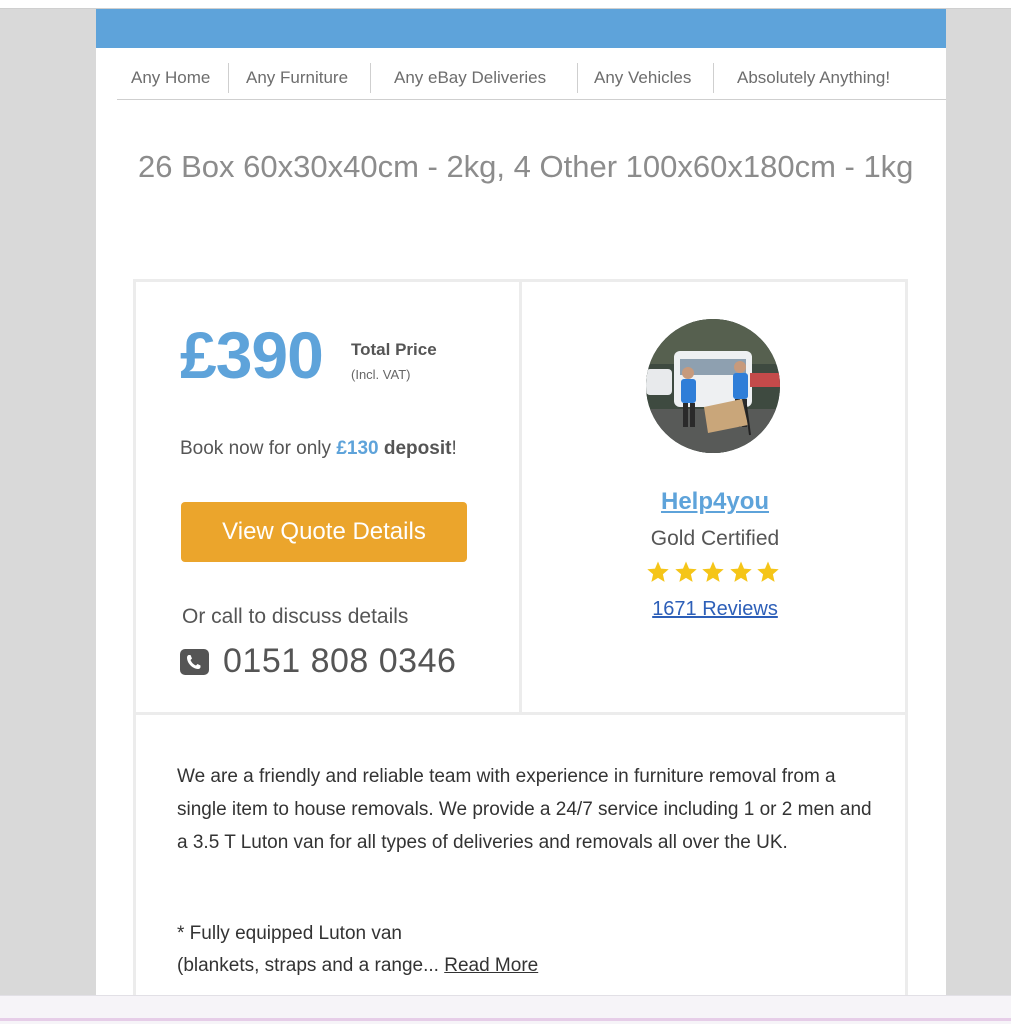 This screenshot has width=1011, height=1024. What do you see at coordinates (715, 538) in the screenshot?
I see `certification-badge: Gold Certified` at bounding box center [715, 538].